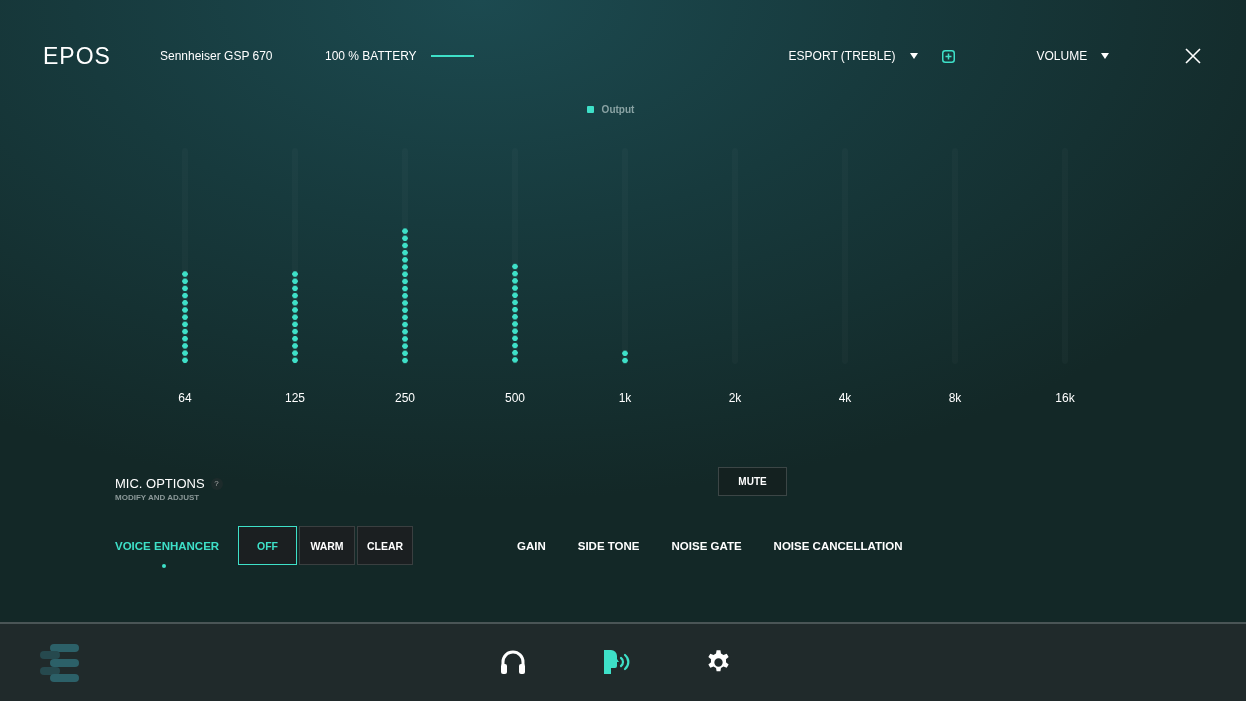 This screenshot has width=1246, height=701. I want to click on logo: EPOS, so click(77, 56).